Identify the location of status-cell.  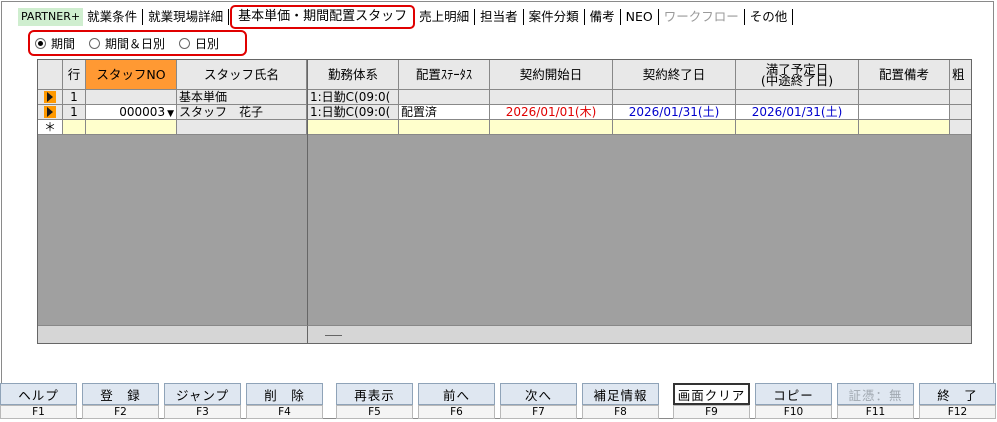
(444, 97).